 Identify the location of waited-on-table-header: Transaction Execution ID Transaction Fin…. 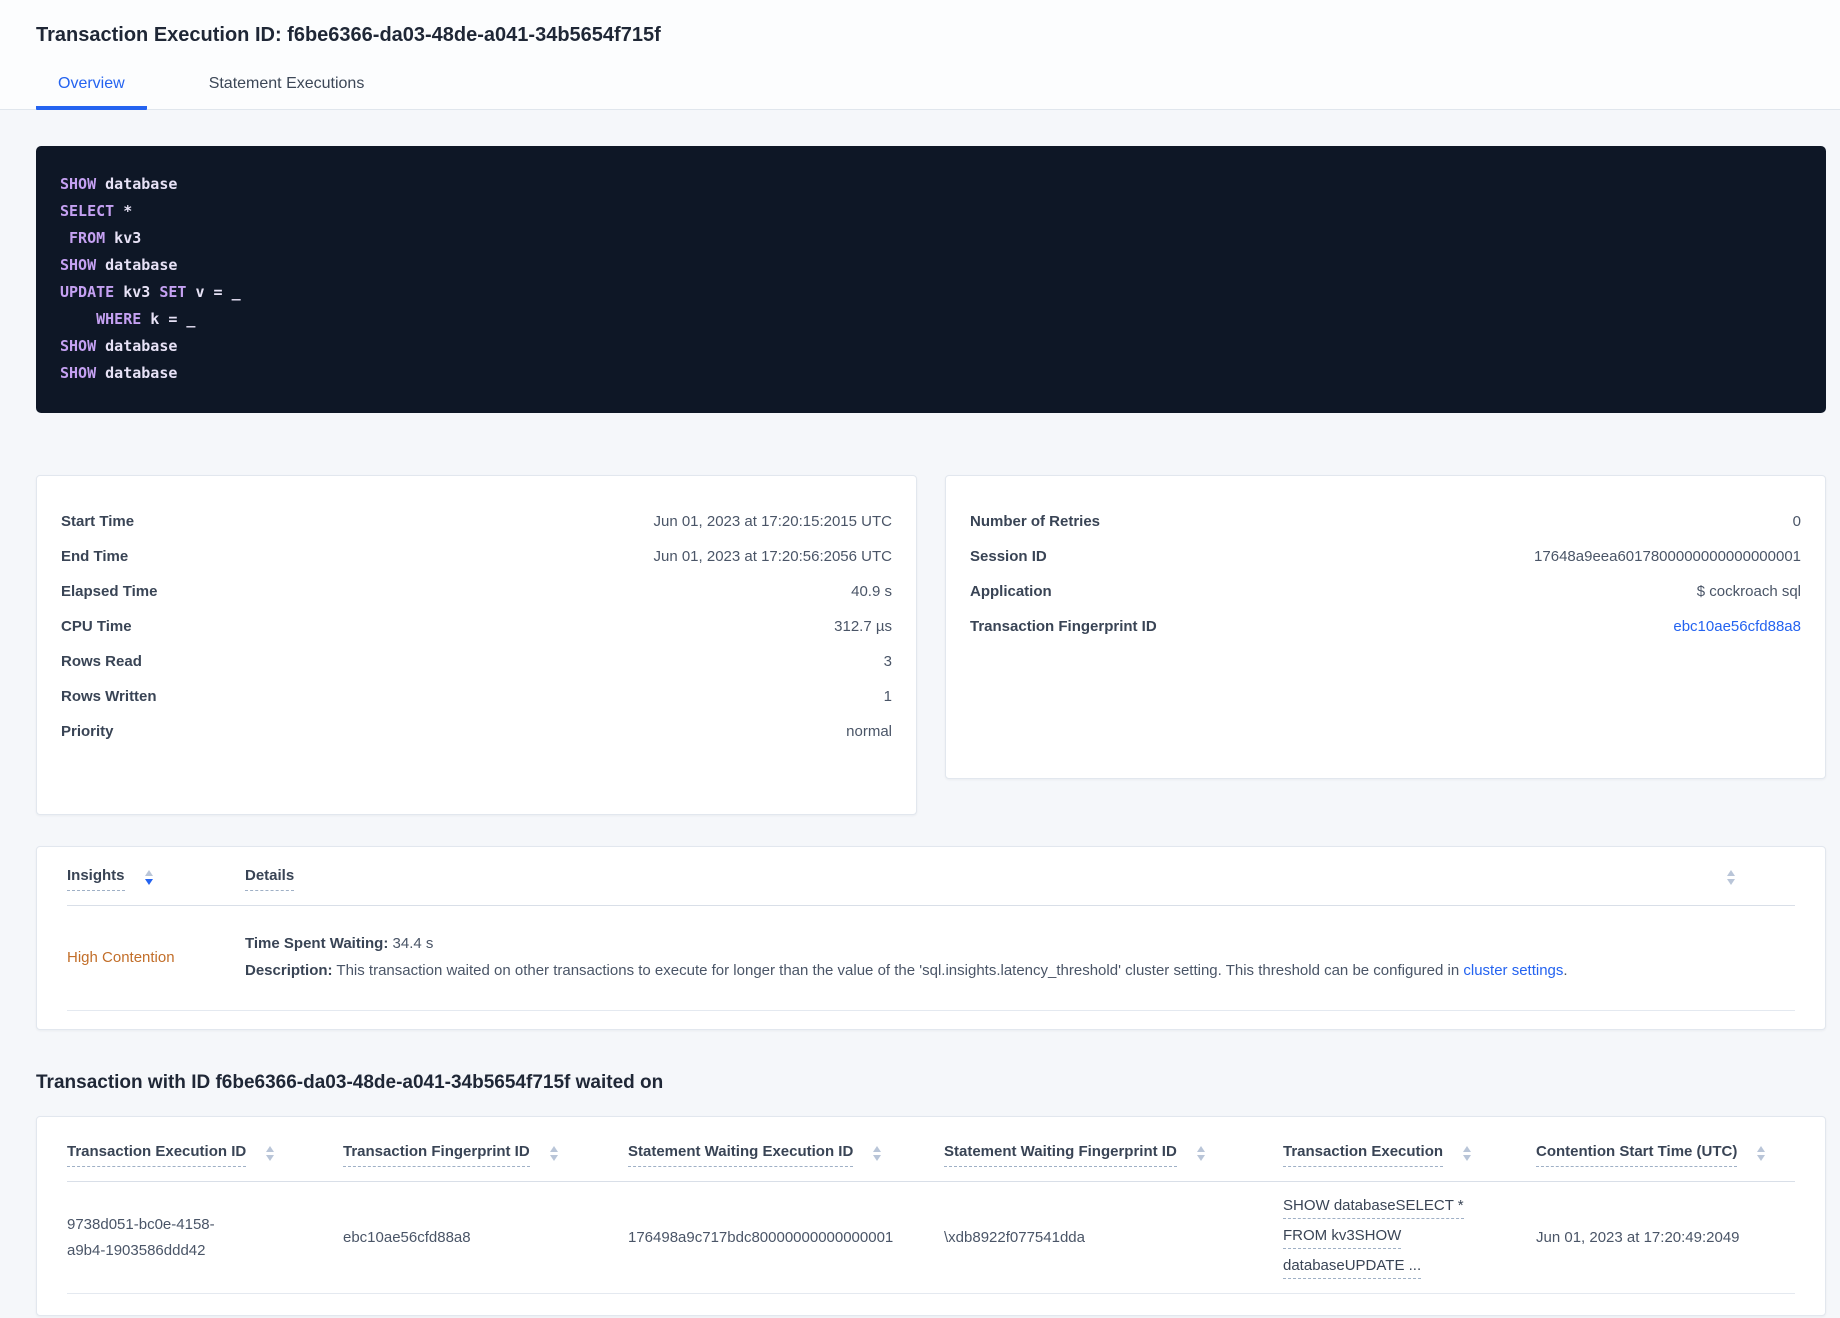
(931, 1149).